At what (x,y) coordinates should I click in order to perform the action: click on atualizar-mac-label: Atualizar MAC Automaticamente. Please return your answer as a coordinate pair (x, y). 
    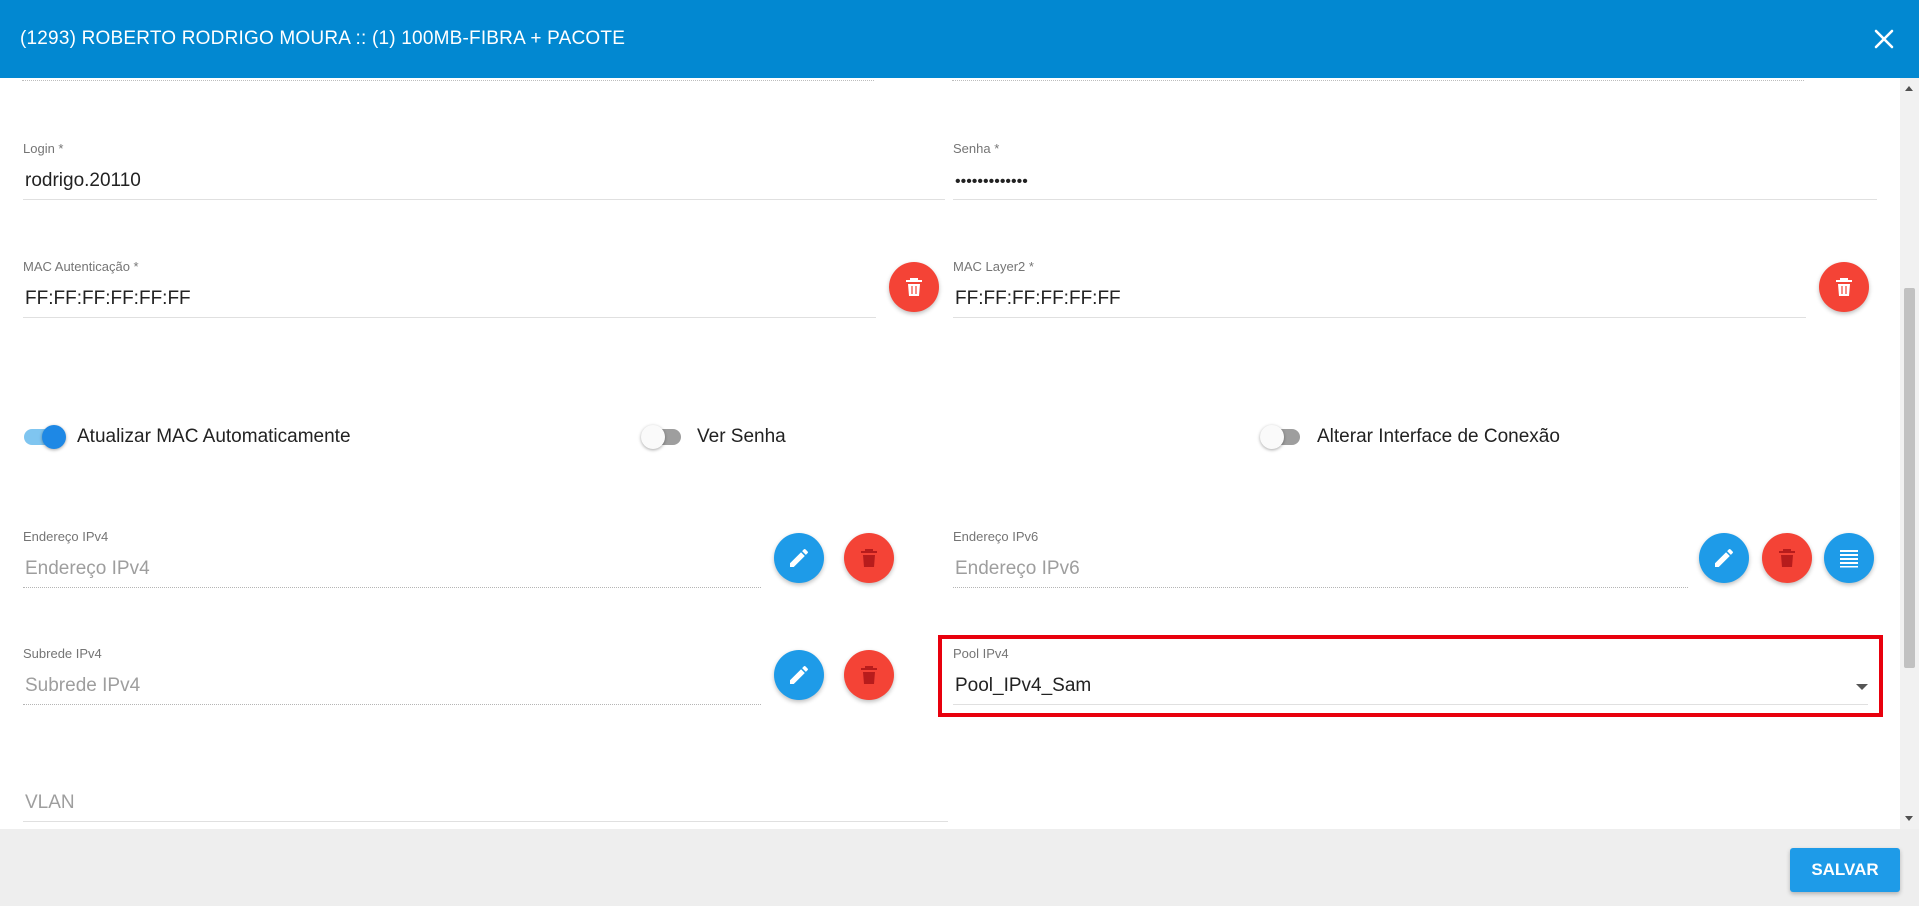
    Looking at the image, I should click on (214, 436).